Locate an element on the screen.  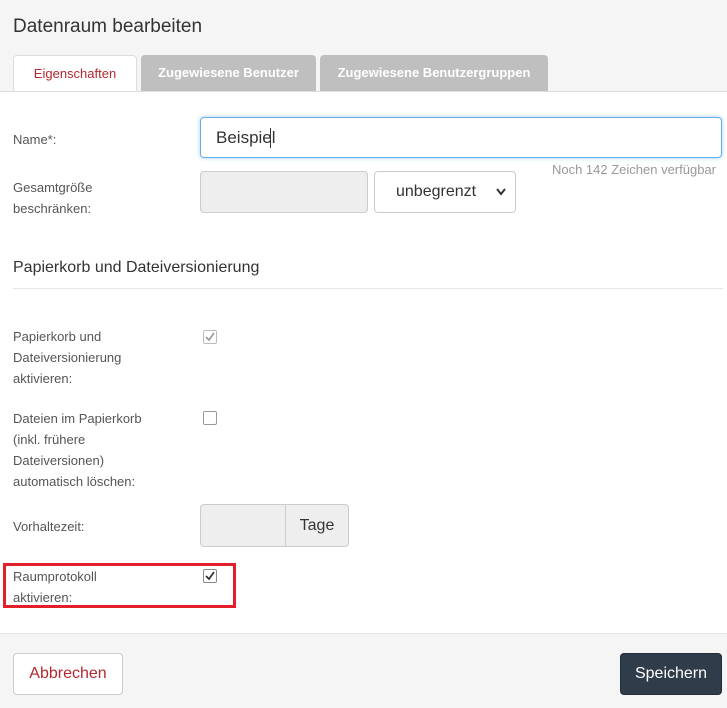
tab-properties: Eigenschaften is located at coordinates (75, 73).